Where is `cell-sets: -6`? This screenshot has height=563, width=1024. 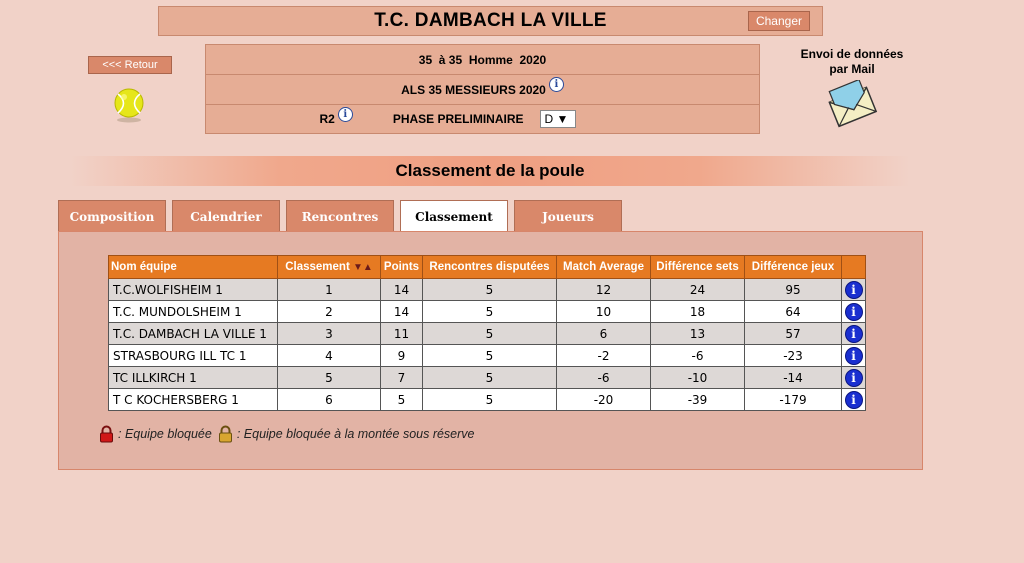 cell-sets: -6 is located at coordinates (697, 355).